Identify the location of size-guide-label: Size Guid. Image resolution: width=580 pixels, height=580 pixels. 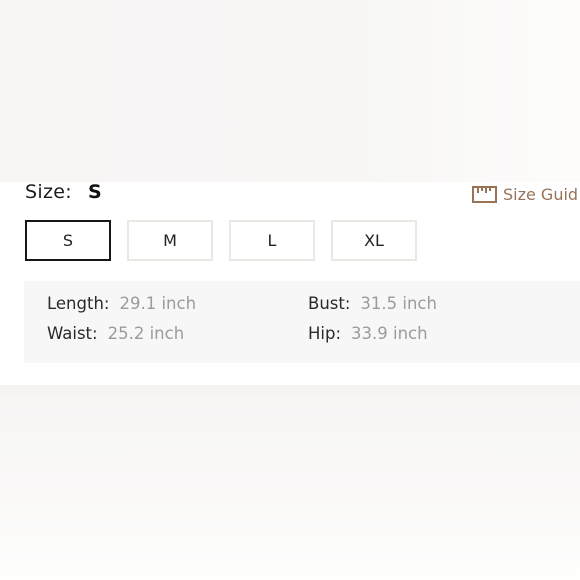
(541, 194).